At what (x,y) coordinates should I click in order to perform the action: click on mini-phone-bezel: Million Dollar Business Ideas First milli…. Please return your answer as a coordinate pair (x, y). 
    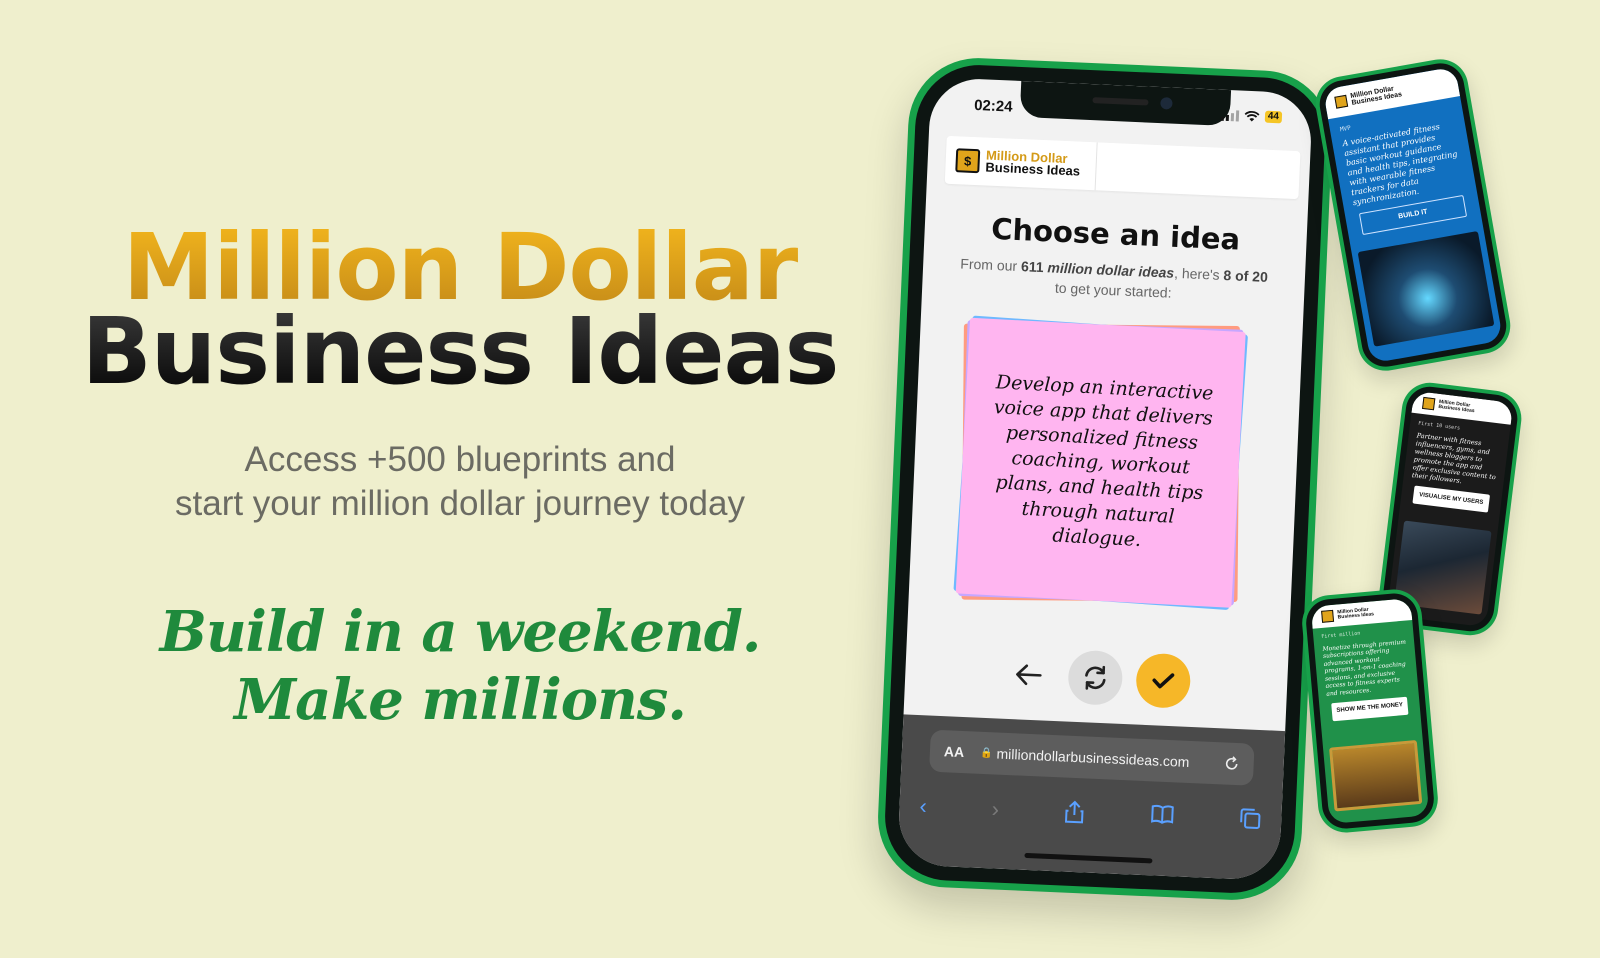
    Looking at the image, I should click on (1370, 711).